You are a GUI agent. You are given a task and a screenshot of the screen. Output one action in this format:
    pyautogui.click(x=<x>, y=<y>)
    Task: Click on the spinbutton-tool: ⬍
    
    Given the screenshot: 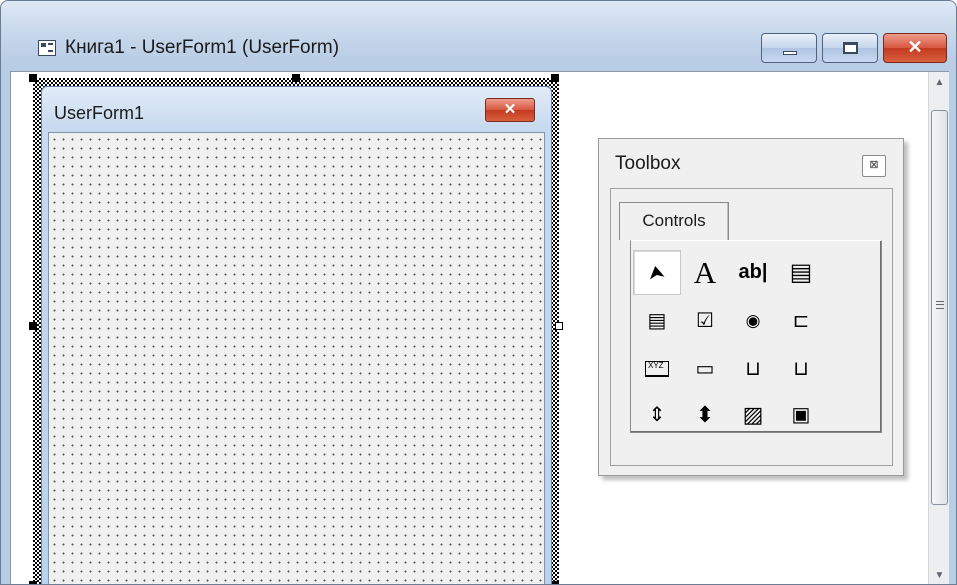 What is the action you would take?
    pyautogui.click(x=705, y=414)
    